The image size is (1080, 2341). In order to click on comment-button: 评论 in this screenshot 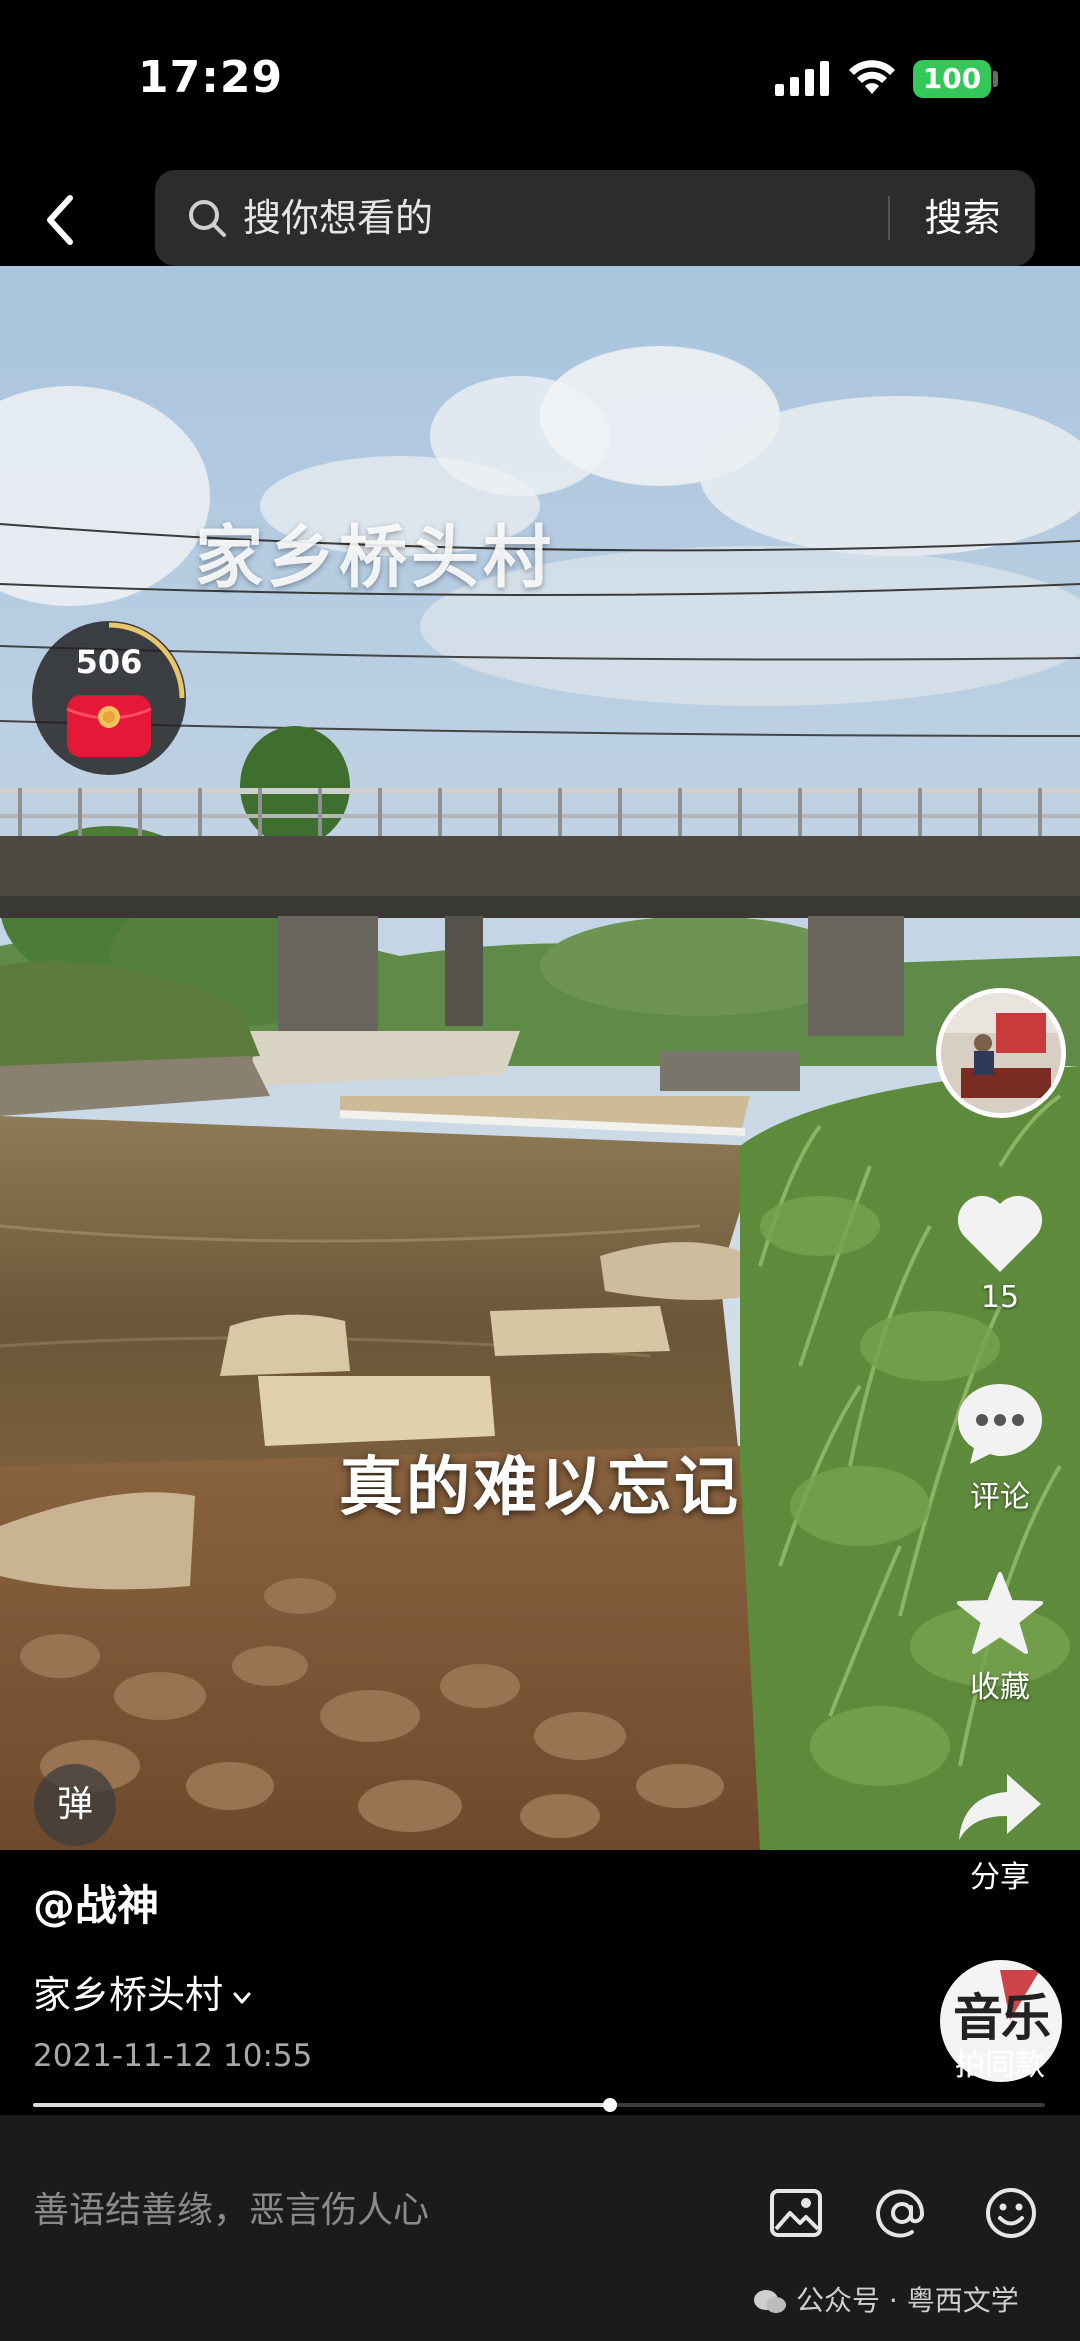, I will do `click(1000, 1448)`.